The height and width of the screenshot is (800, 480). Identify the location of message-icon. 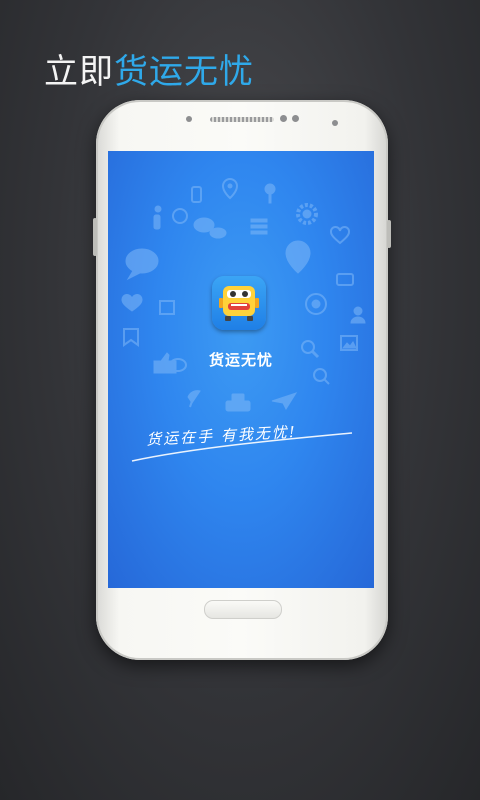
(345, 279).